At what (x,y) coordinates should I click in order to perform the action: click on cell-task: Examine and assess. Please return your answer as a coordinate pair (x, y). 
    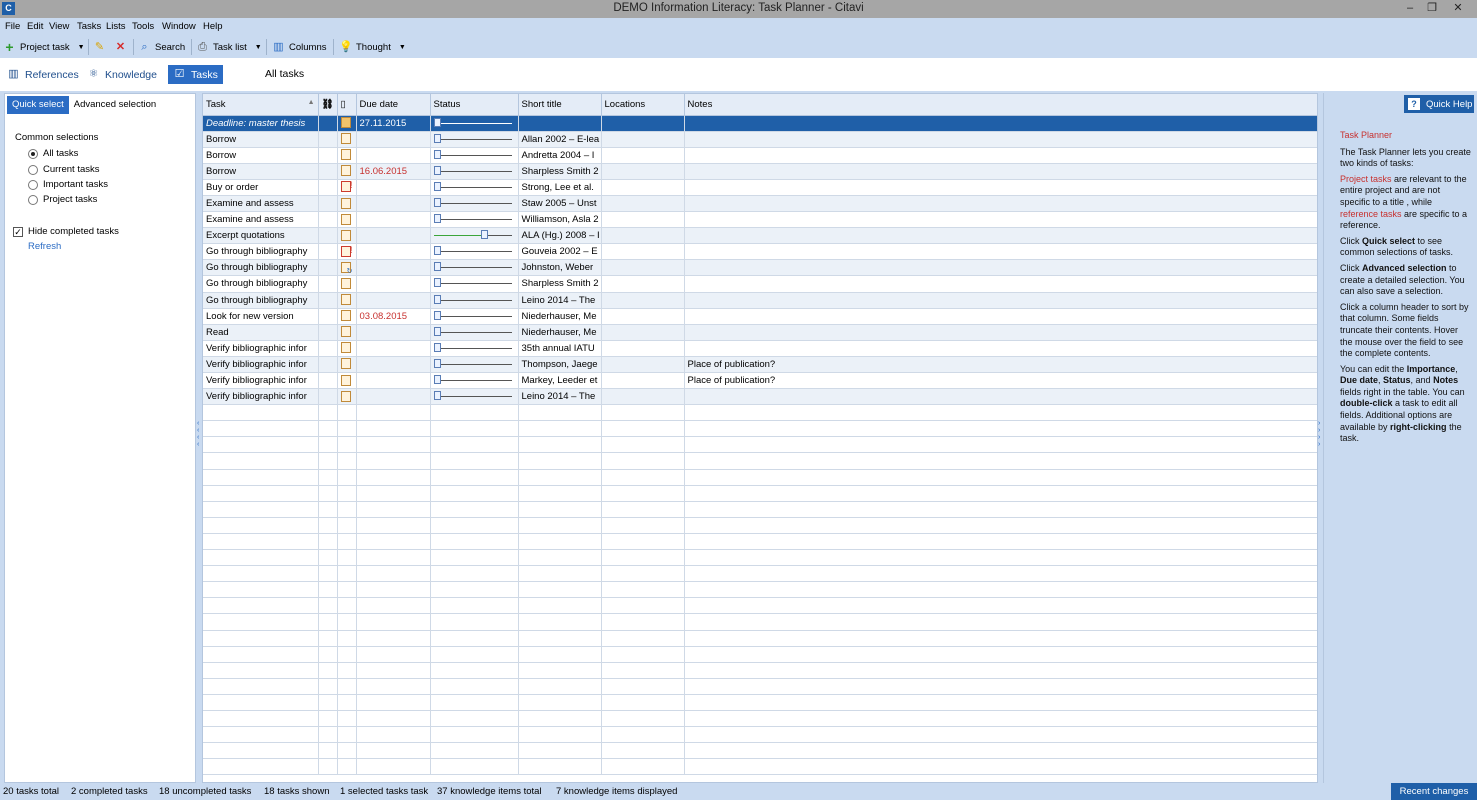
    Looking at the image, I should click on (261, 204).